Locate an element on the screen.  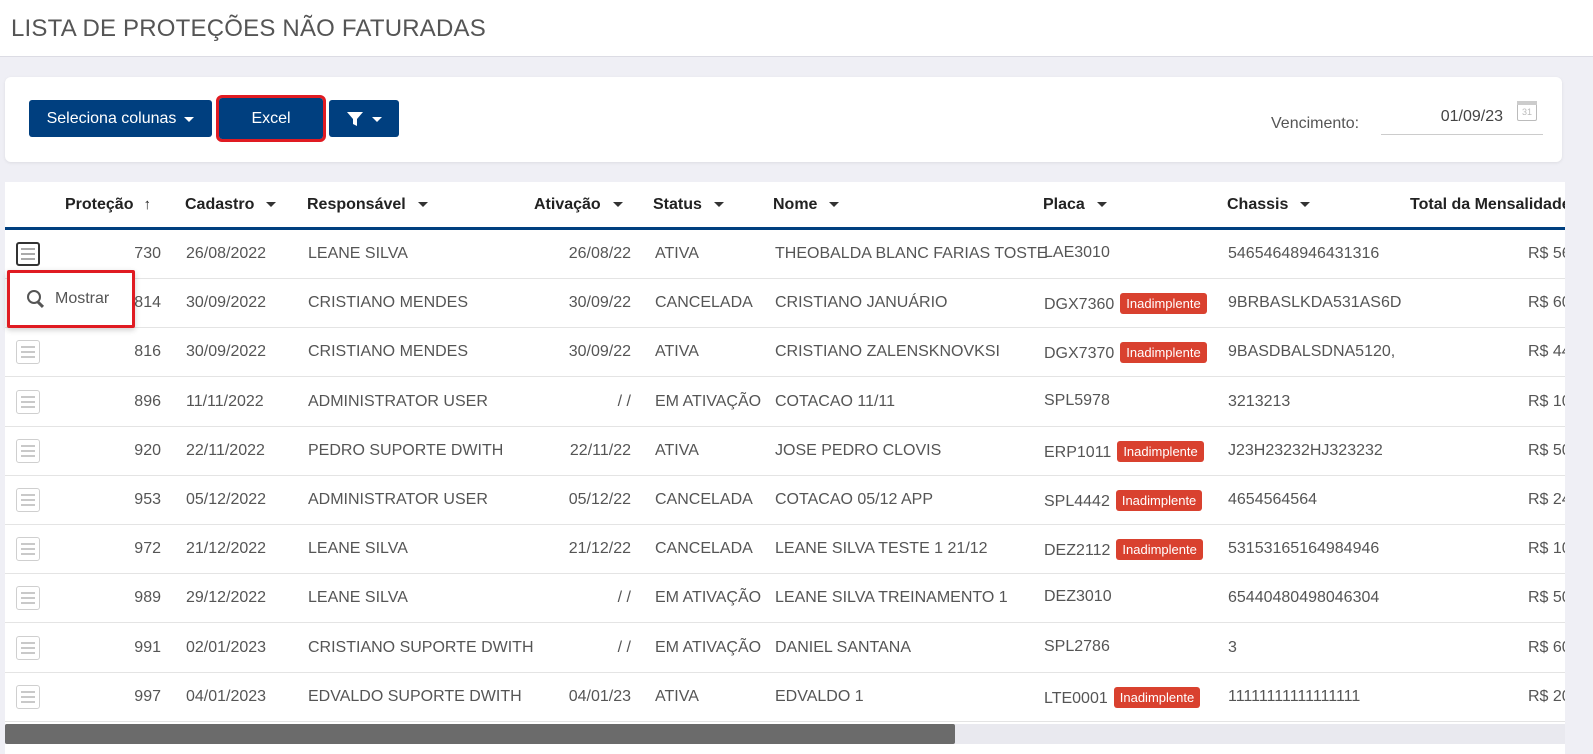
cell-status: CANCELADA is located at coordinates (704, 549).